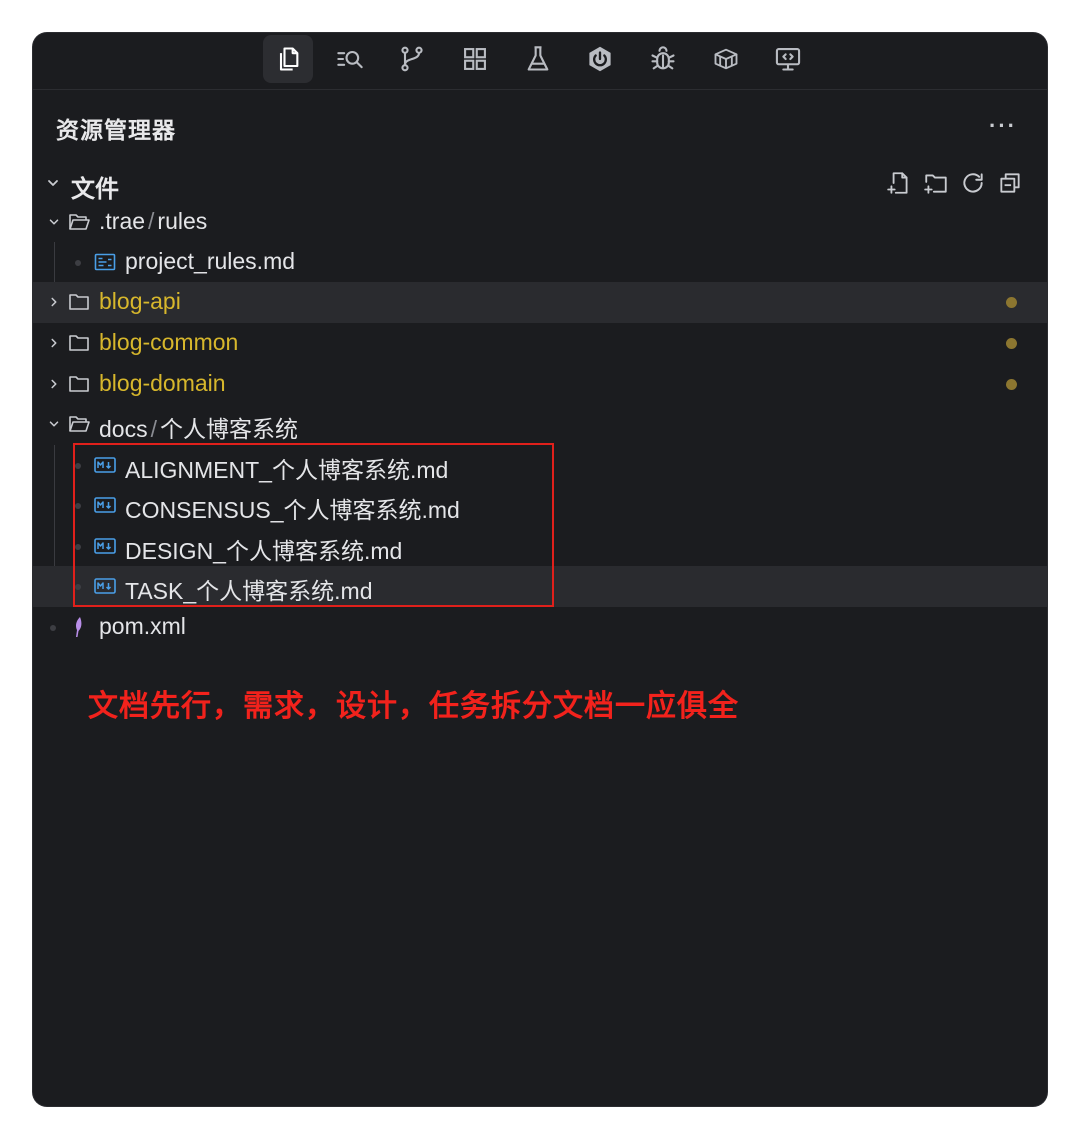 The image size is (1080, 1139). What do you see at coordinates (540, 262) in the screenshot?
I see `tree-file-project-rules: project_rules.md` at bounding box center [540, 262].